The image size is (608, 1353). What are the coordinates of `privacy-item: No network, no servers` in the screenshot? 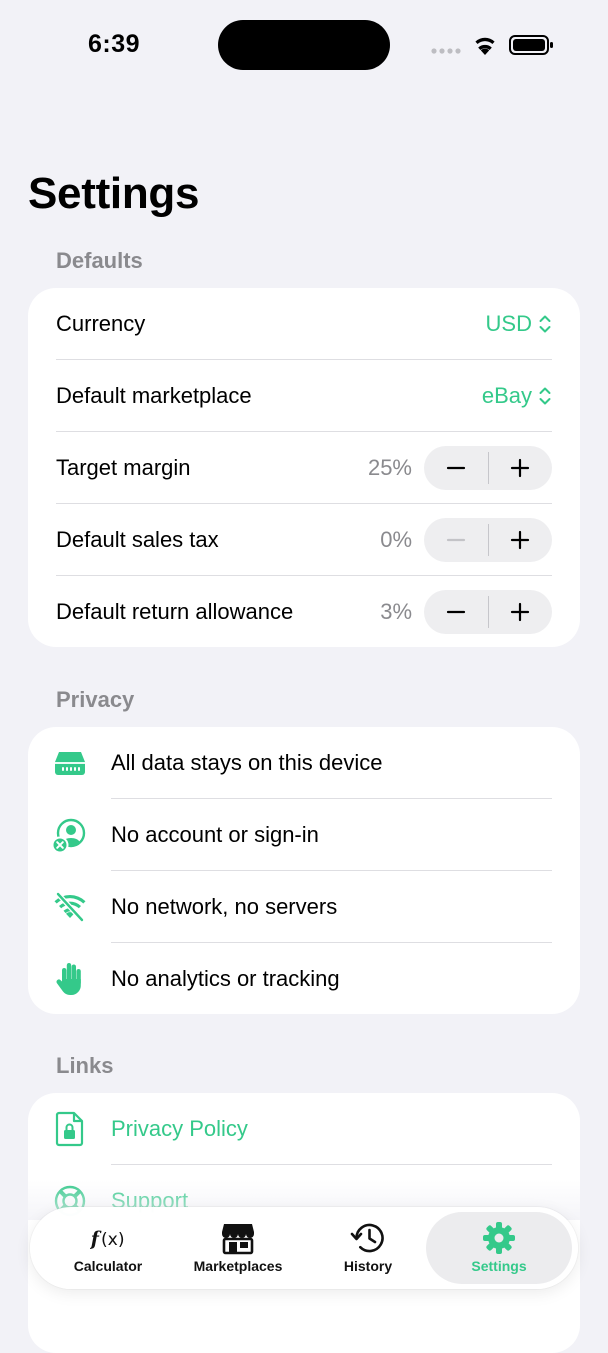 It's located at (304, 907).